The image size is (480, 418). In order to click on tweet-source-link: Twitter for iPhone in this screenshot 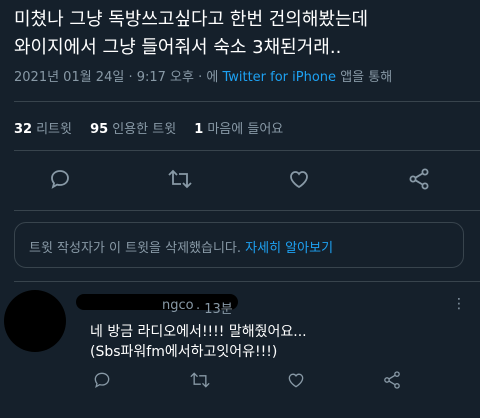, I will do `click(279, 77)`.